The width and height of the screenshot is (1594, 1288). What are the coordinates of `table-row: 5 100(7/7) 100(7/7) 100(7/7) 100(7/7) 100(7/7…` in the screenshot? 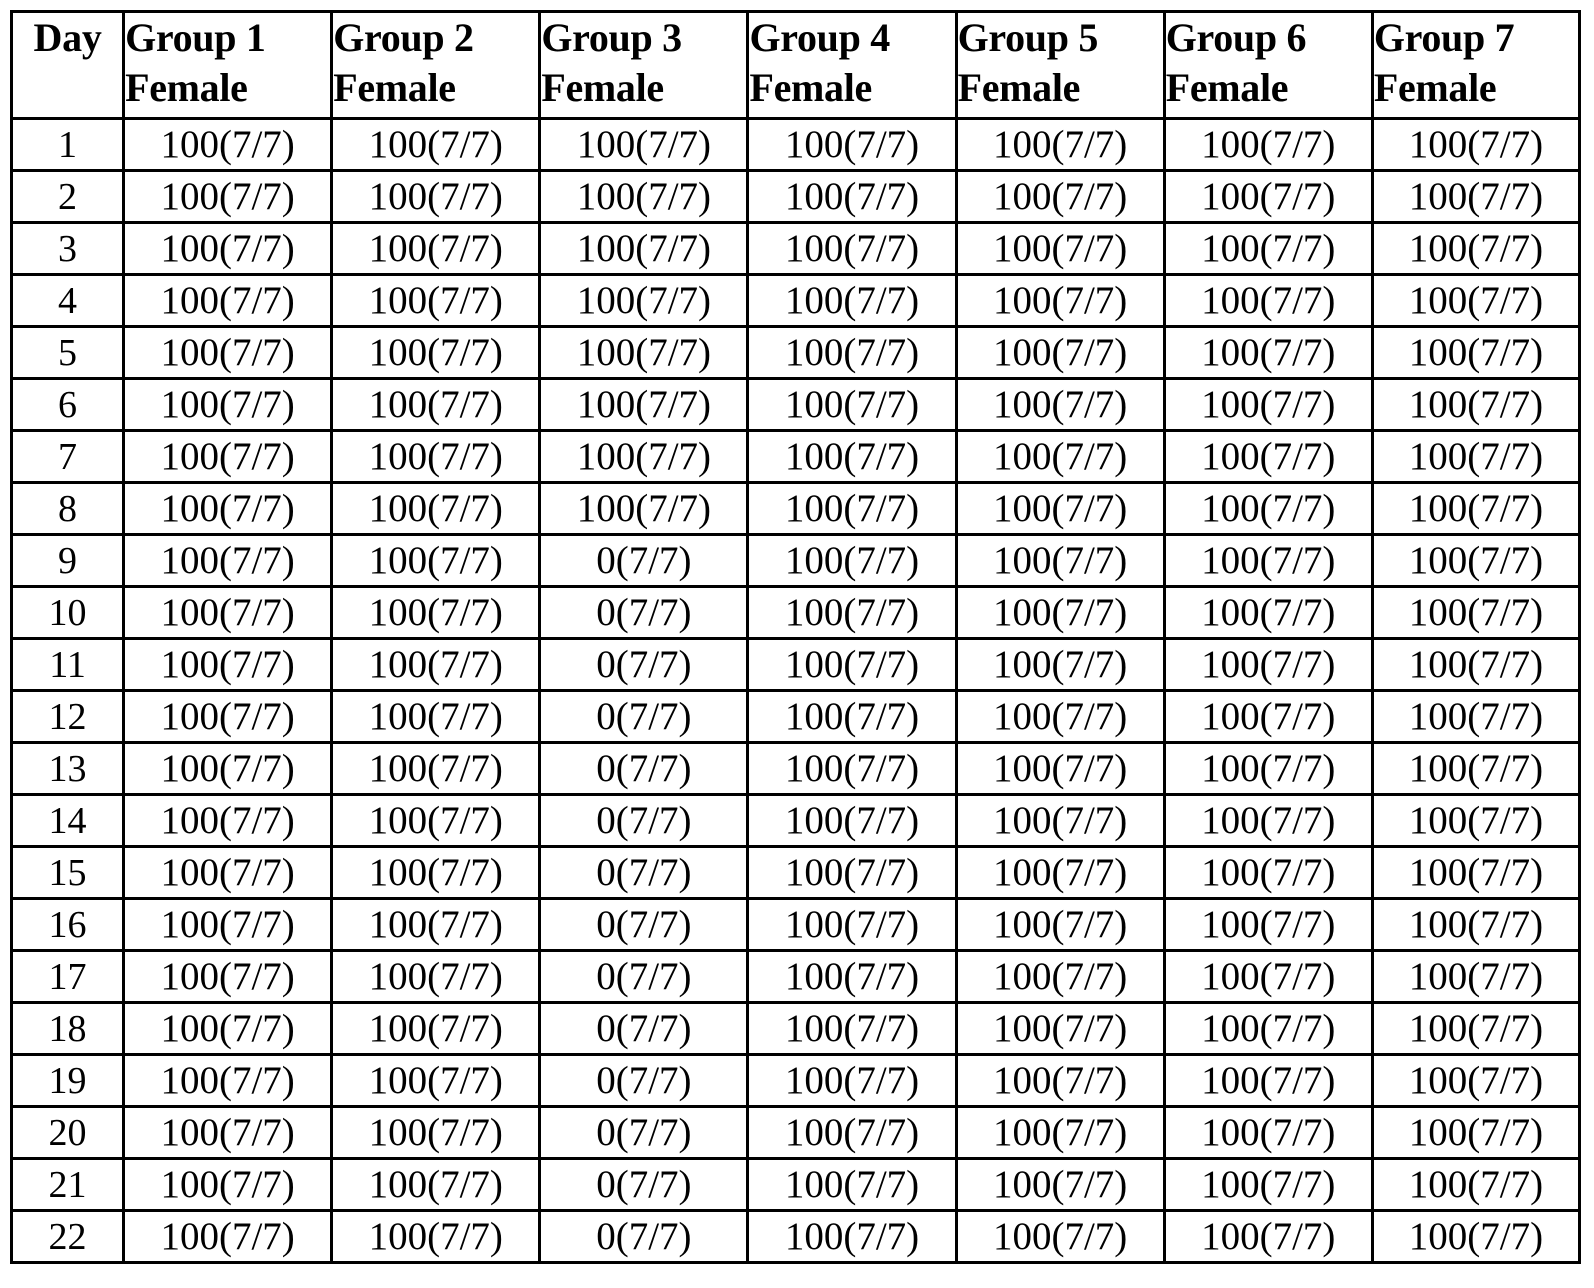 It's located at (795, 352).